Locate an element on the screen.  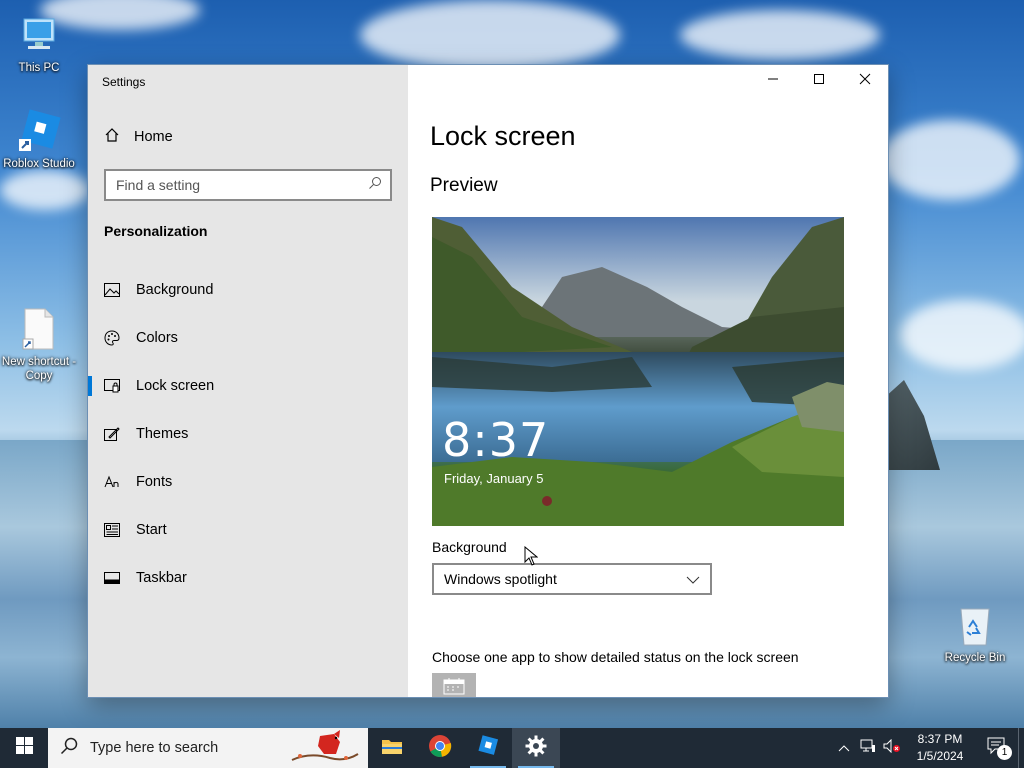
sidebar-item-label: Taskbar is located at coordinates (161, 578).